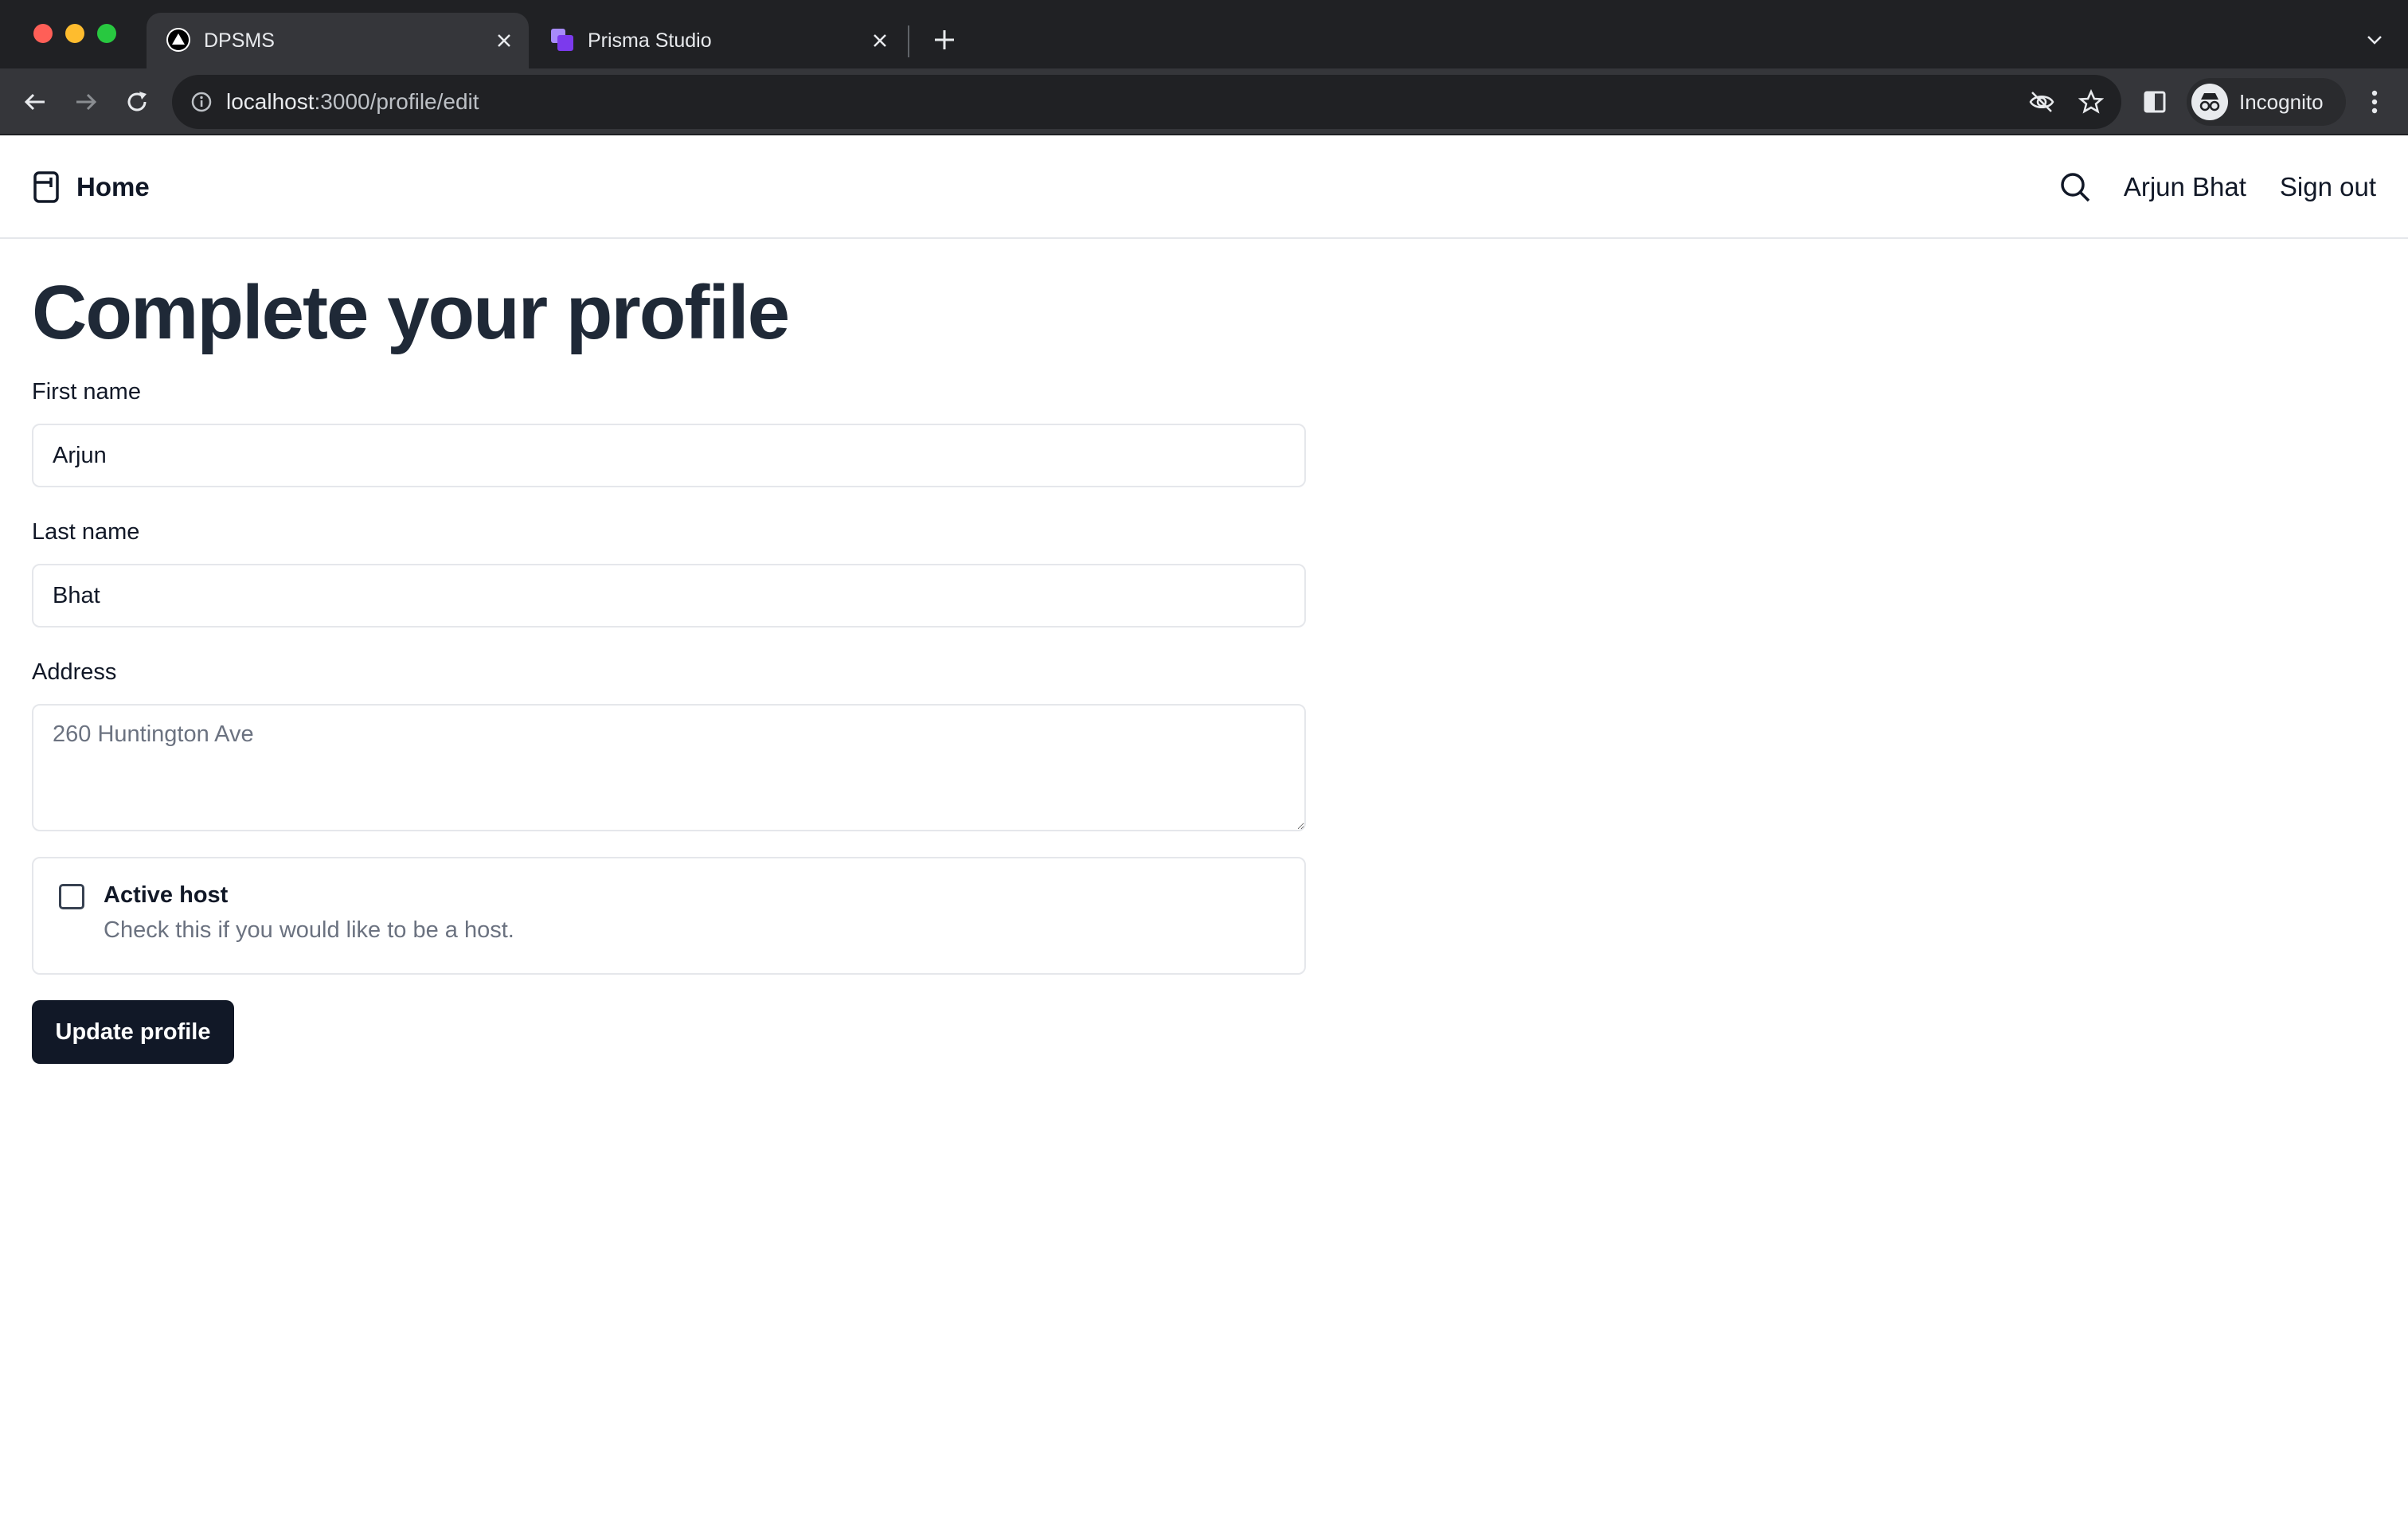 This screenshot has width=2408, height=1513. Describe the element at coordinates (2185, 187) in the screenshot. I see `user-profile-link: Arjun Bhat` at that location.